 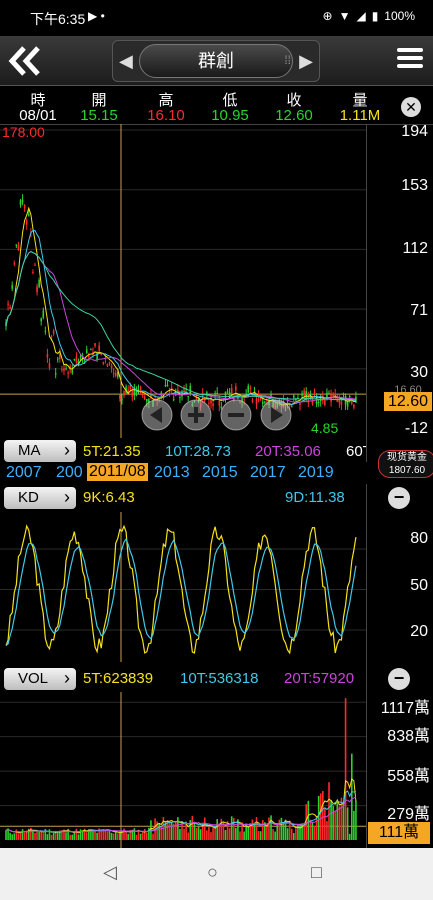 I want to click on ma-10t: 10T:28.73, so click(x=198, y=451).